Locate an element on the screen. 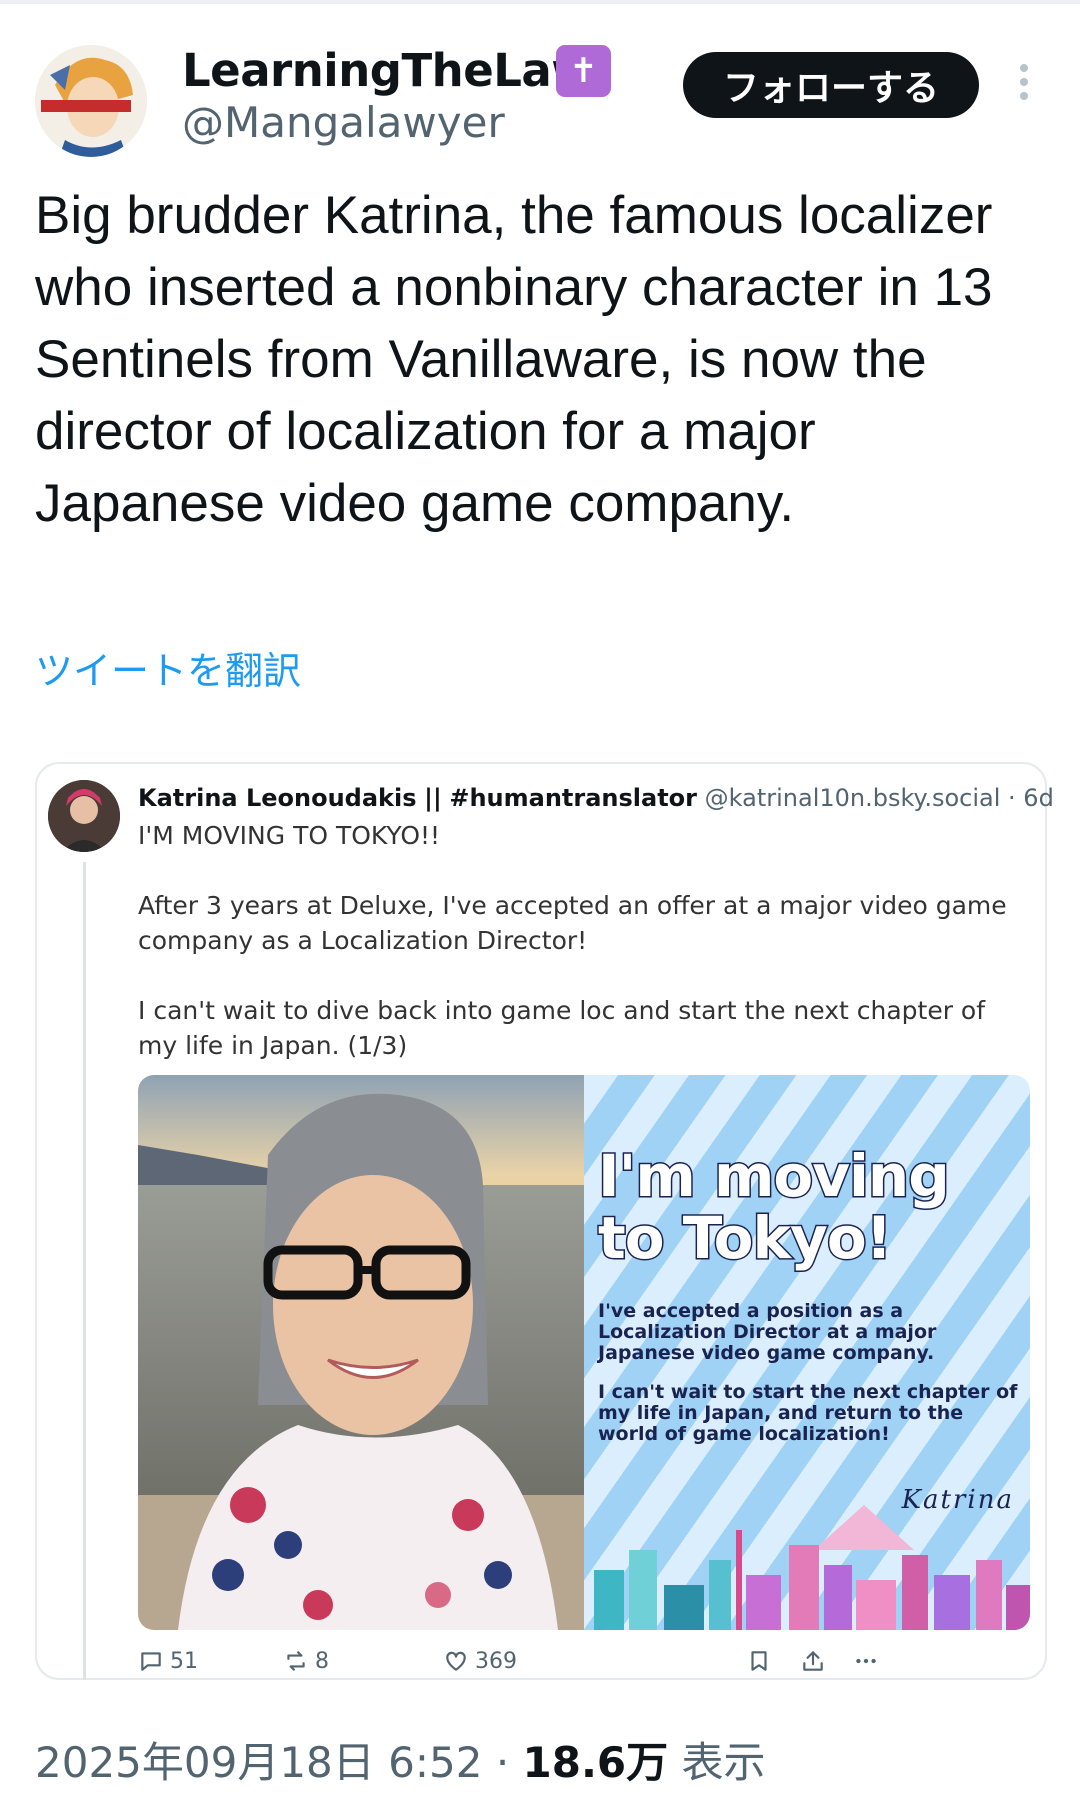 The height and width of the screenshot is (1820, 1080). quoted-author-handle: @katrinal10n.bsky.social is located at coordinates (853, 798).